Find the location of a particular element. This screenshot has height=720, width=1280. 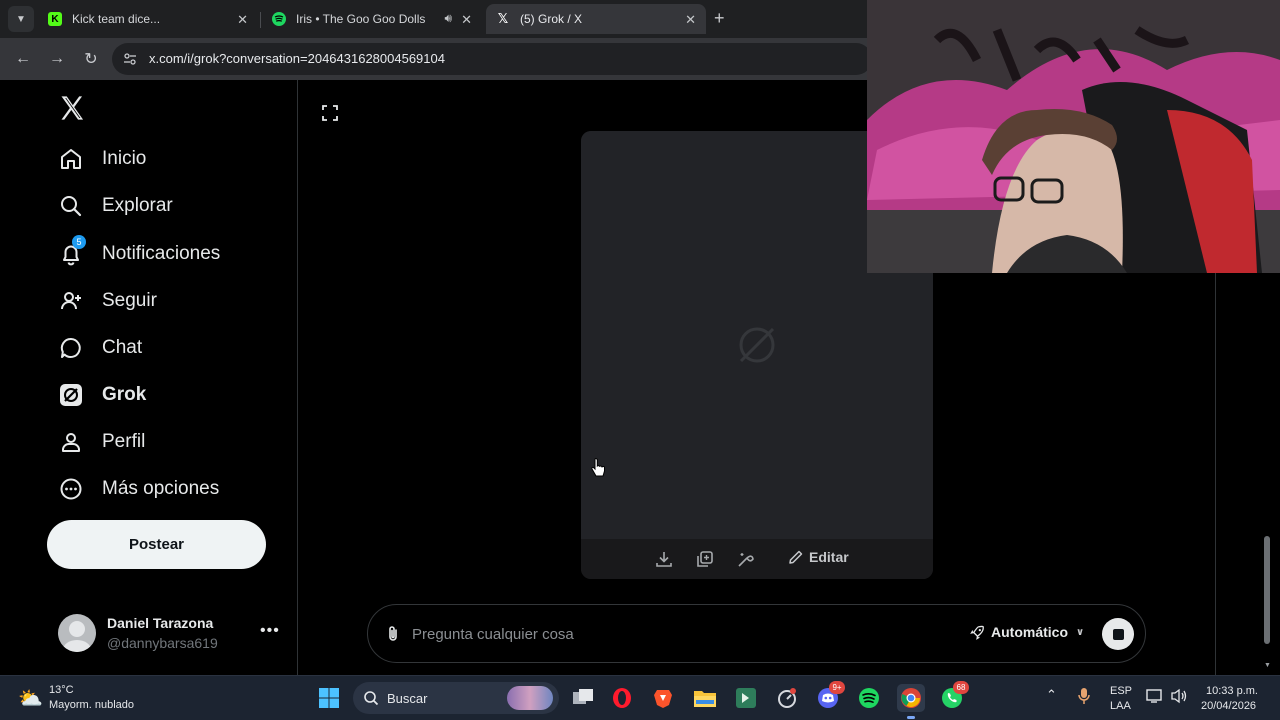

spotify-icon is located at coordinates (869, 698).